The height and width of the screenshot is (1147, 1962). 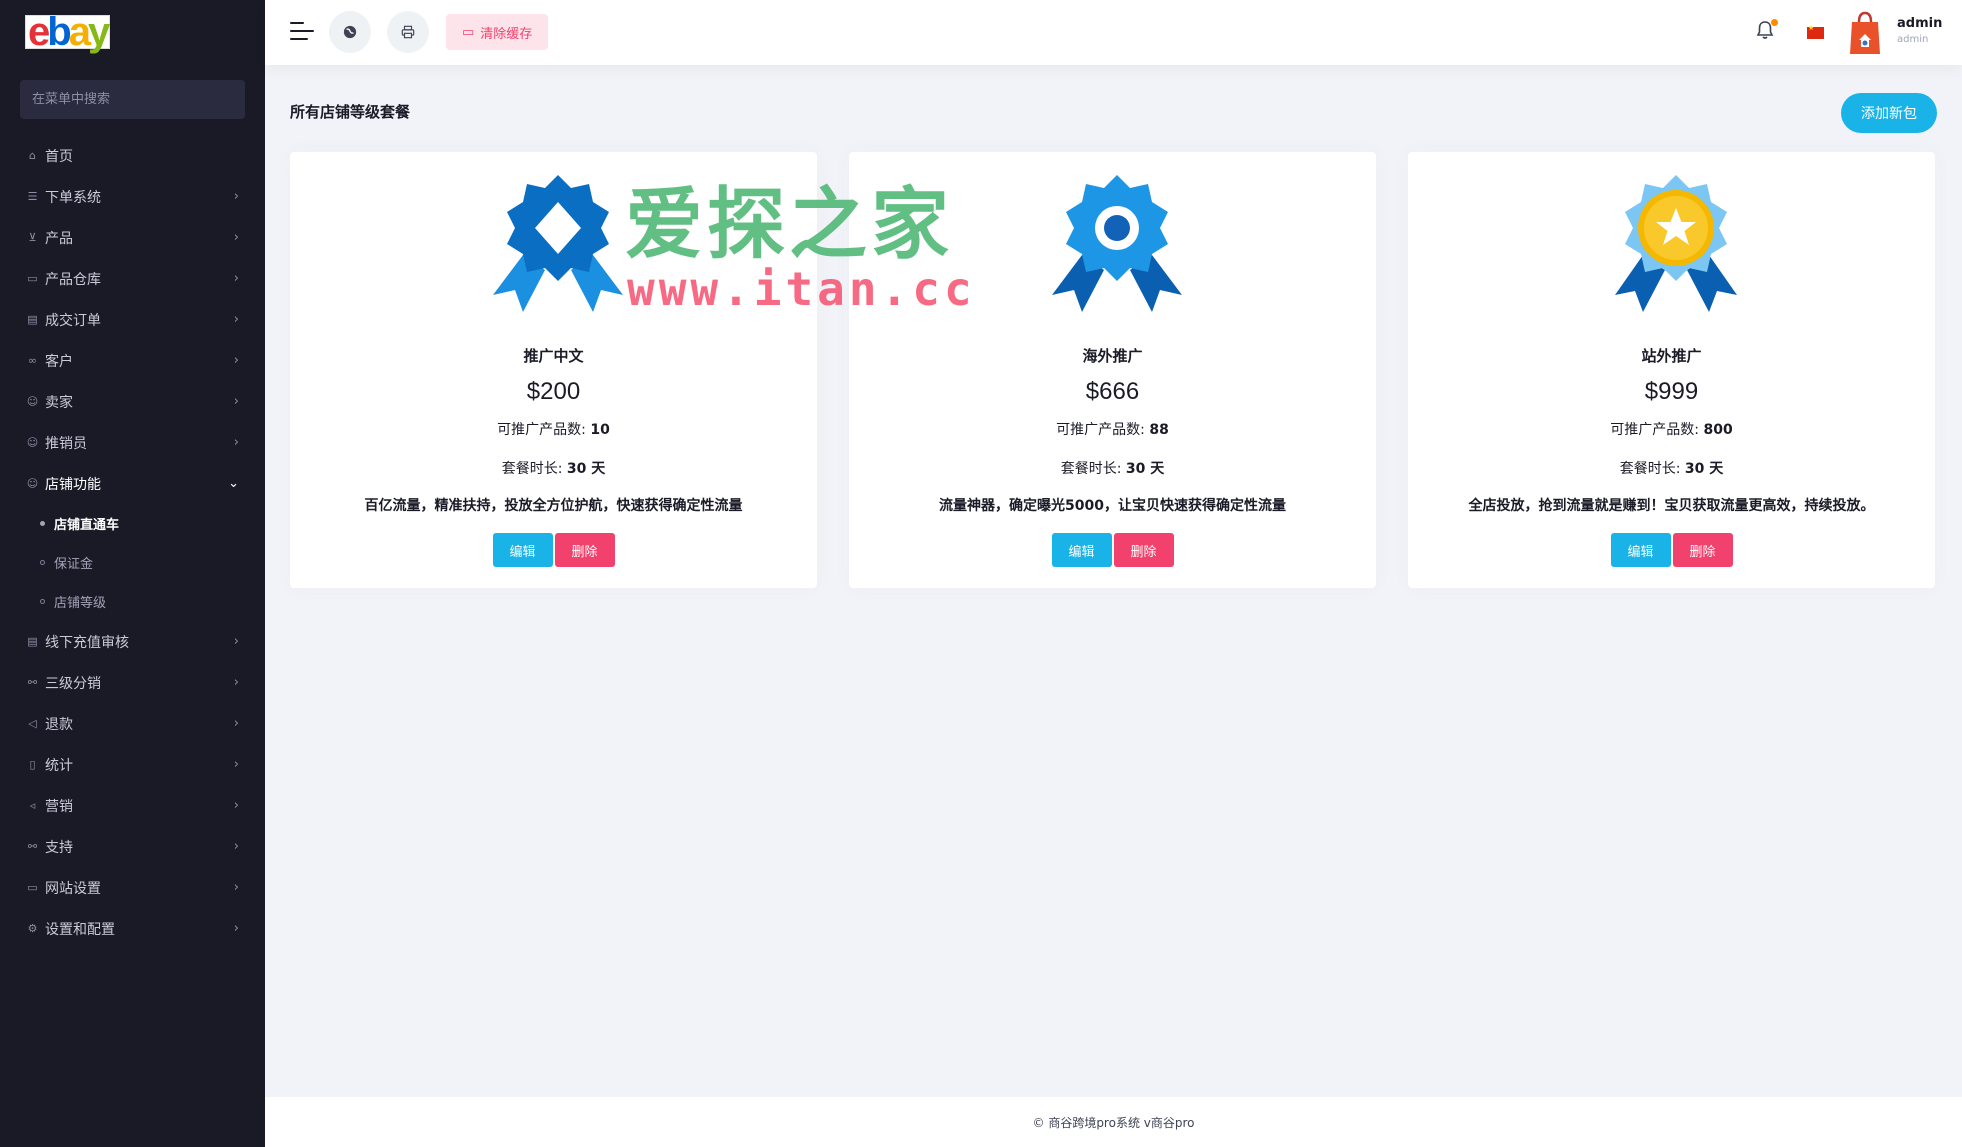 What do you see at coordinates (59, 765) in the screenshot?
I see `sidebar-item-label: 统计` at bounding box center [59, 765].